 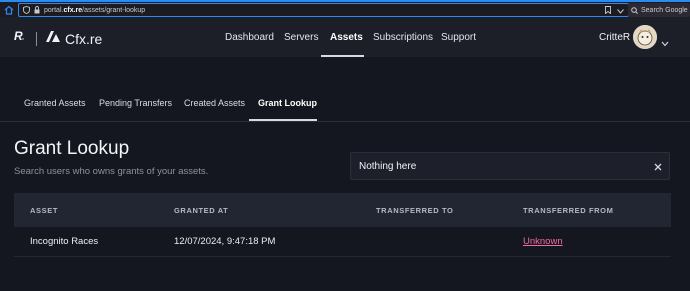 I want to click on nav-assets: Assets, so click(x=346, y=37).